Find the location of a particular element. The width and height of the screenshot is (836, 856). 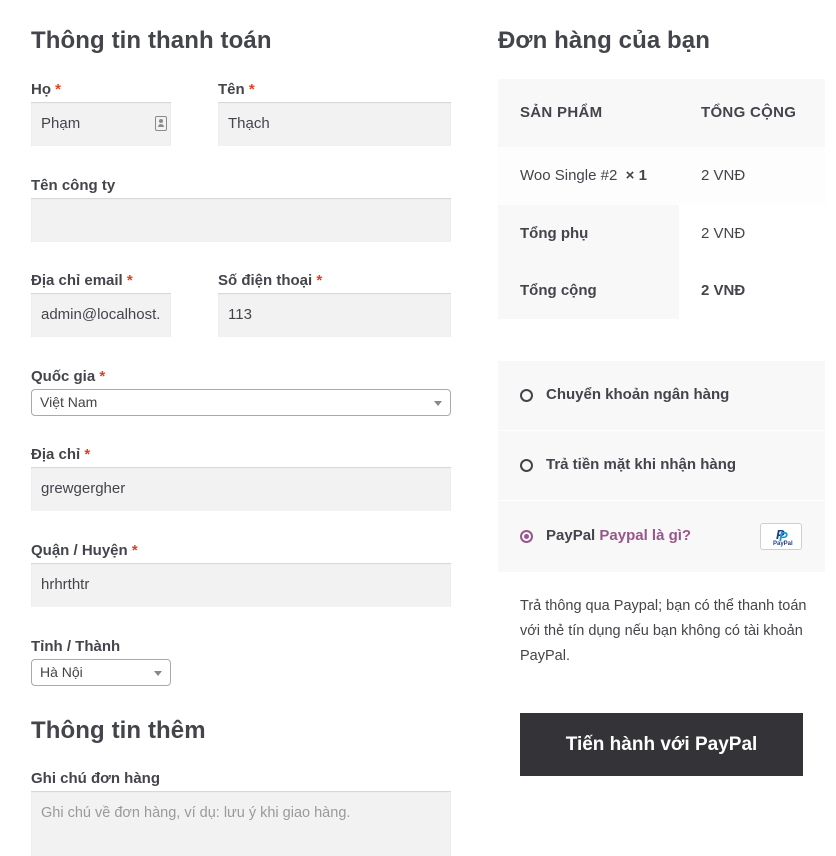

additional-heading: Thông tin thêm is located at coordinates (118, 730).